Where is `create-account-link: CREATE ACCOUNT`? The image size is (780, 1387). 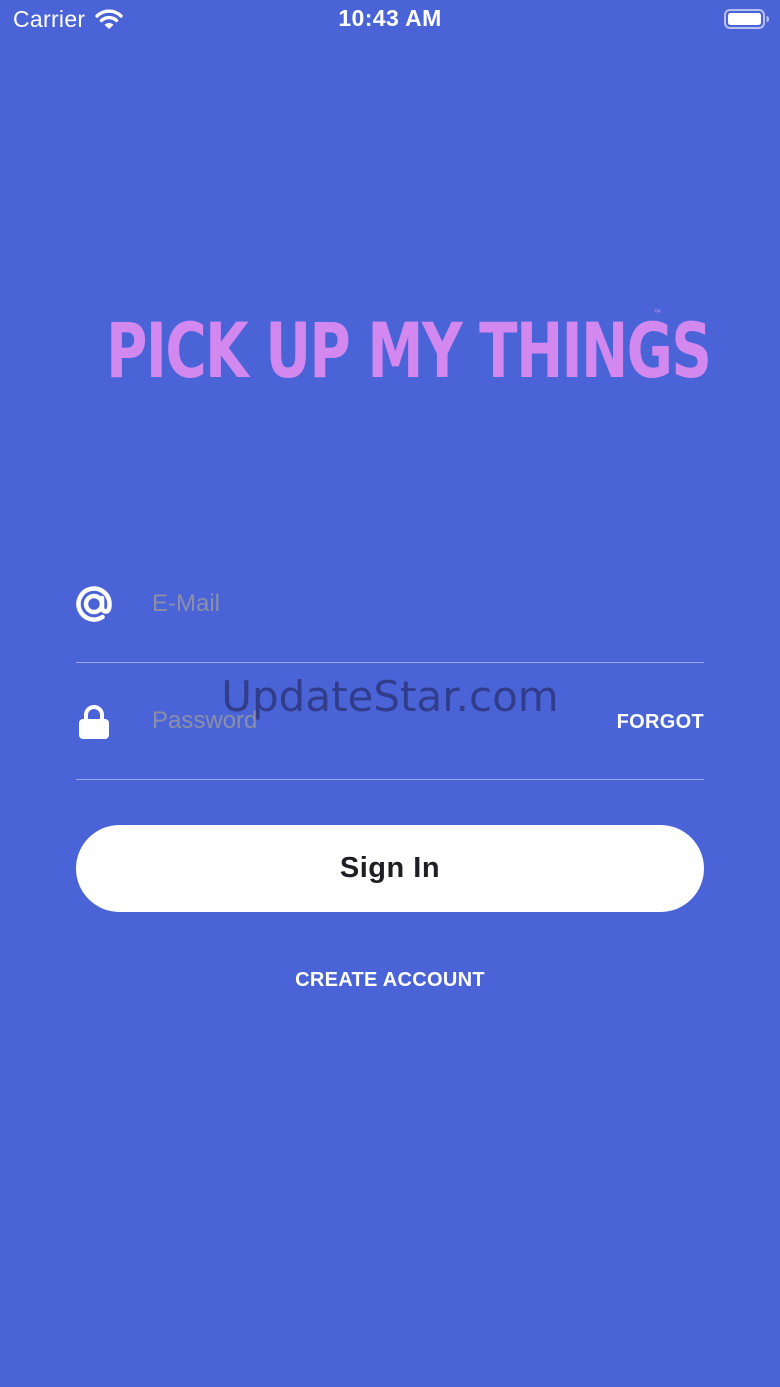
create-account-link: CREATE ACCOUNT is located at coordinates (390, 980).